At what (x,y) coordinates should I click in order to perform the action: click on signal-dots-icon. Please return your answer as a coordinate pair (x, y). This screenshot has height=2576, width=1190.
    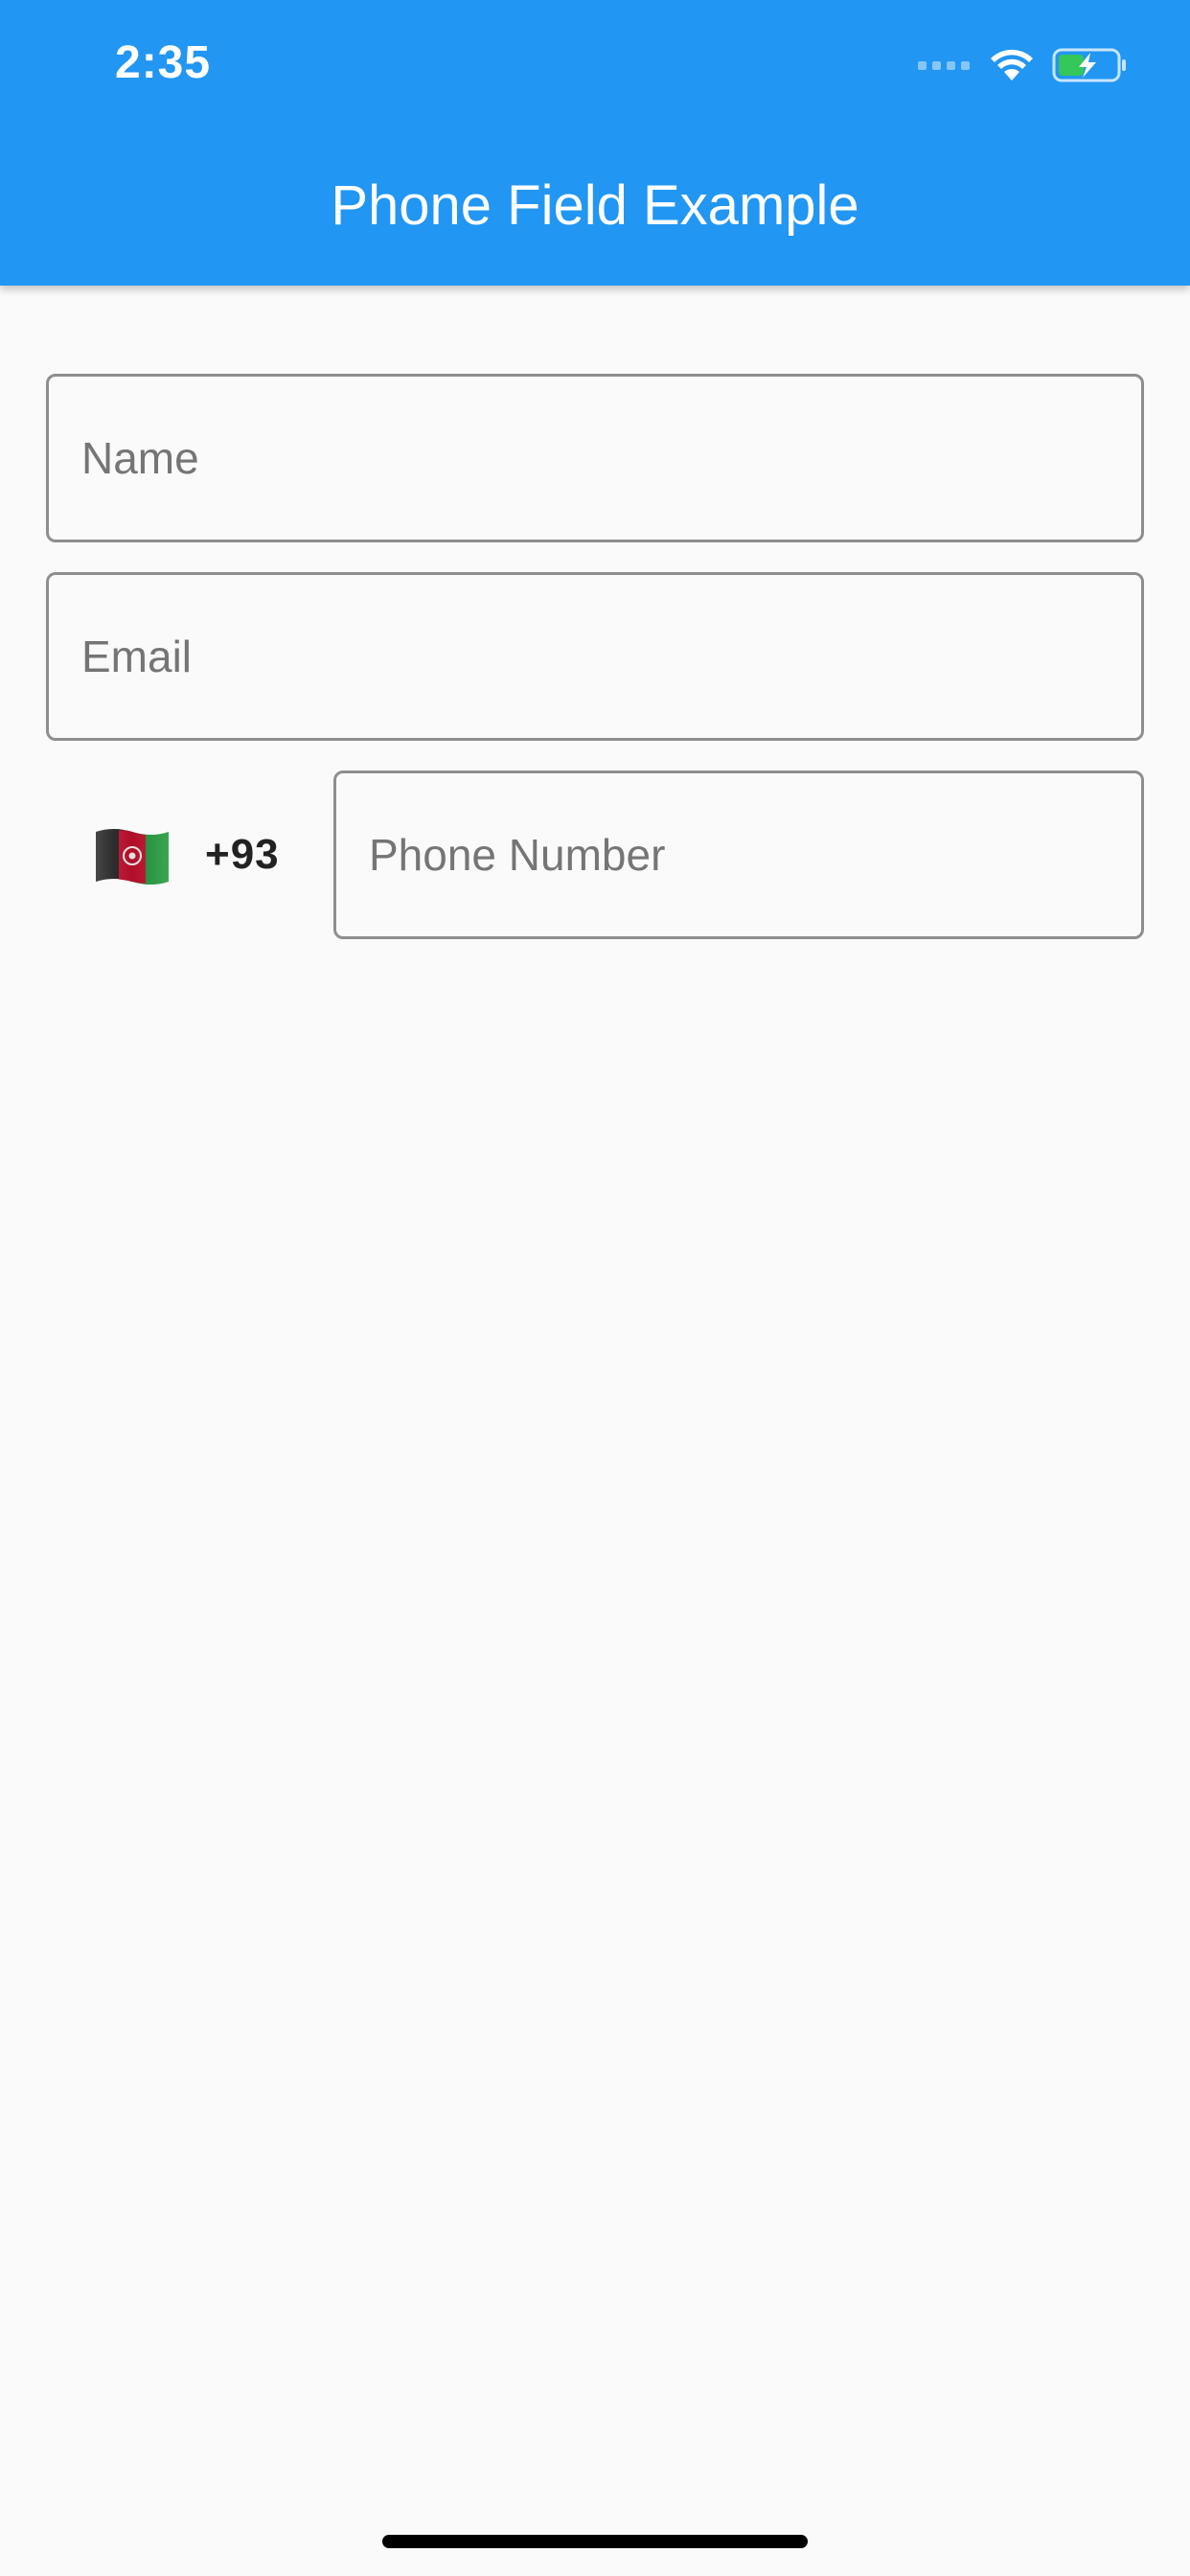
    Looking at the image, I should click on (944, 65).